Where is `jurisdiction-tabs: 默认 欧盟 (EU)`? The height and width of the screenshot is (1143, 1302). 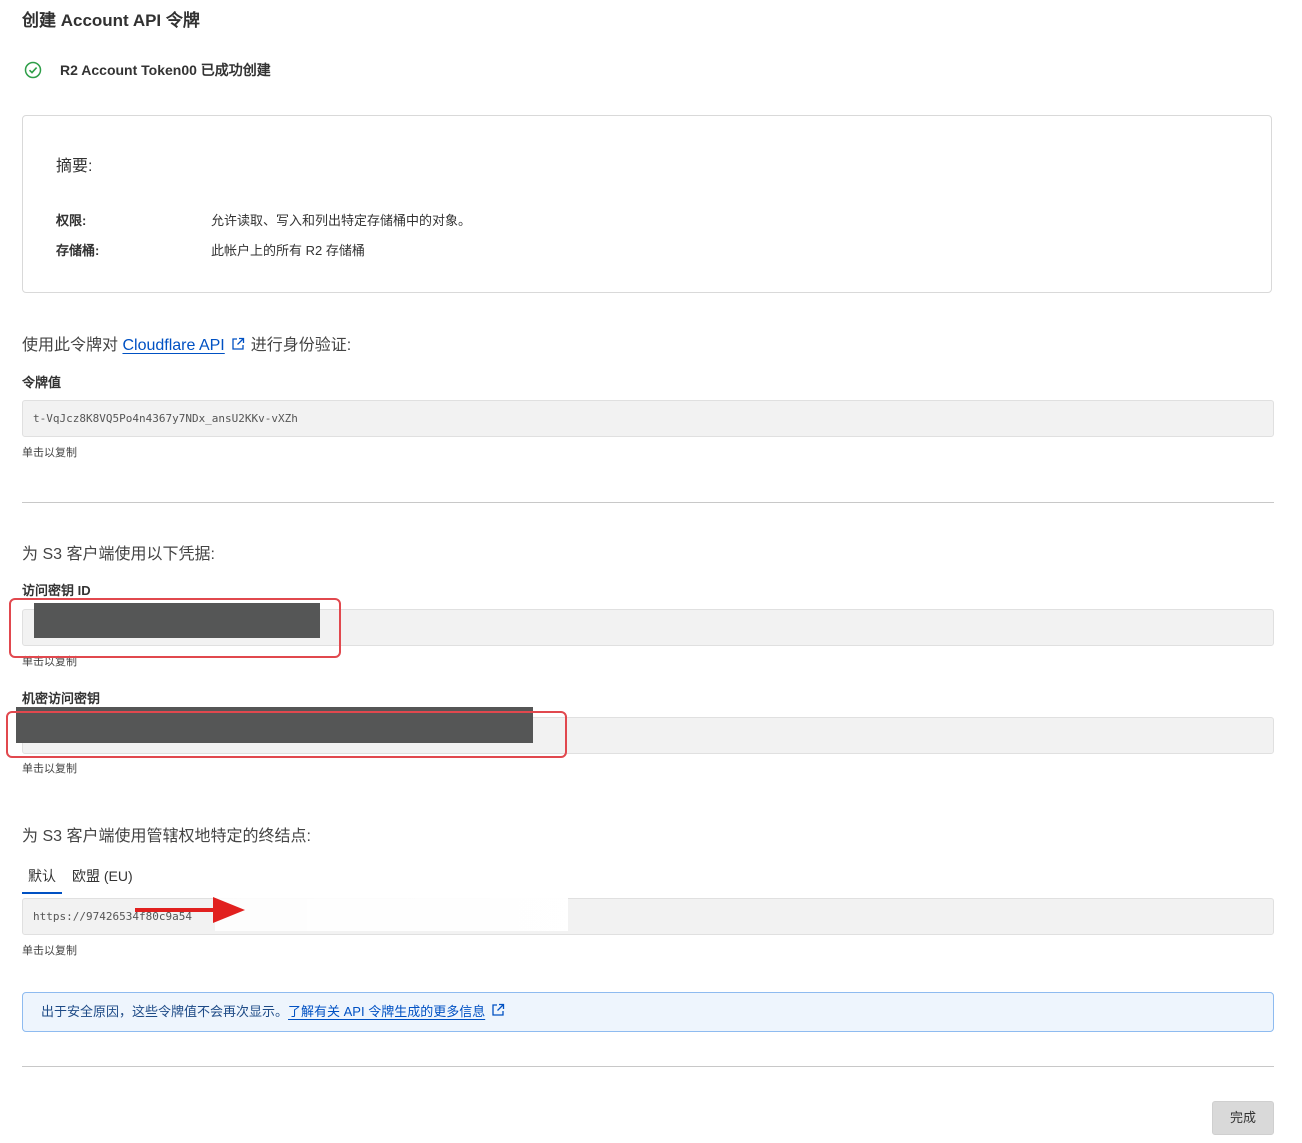 jurisdiction-tabs: 默认 欧盟 (EU) is located at coordinates (82, 878).